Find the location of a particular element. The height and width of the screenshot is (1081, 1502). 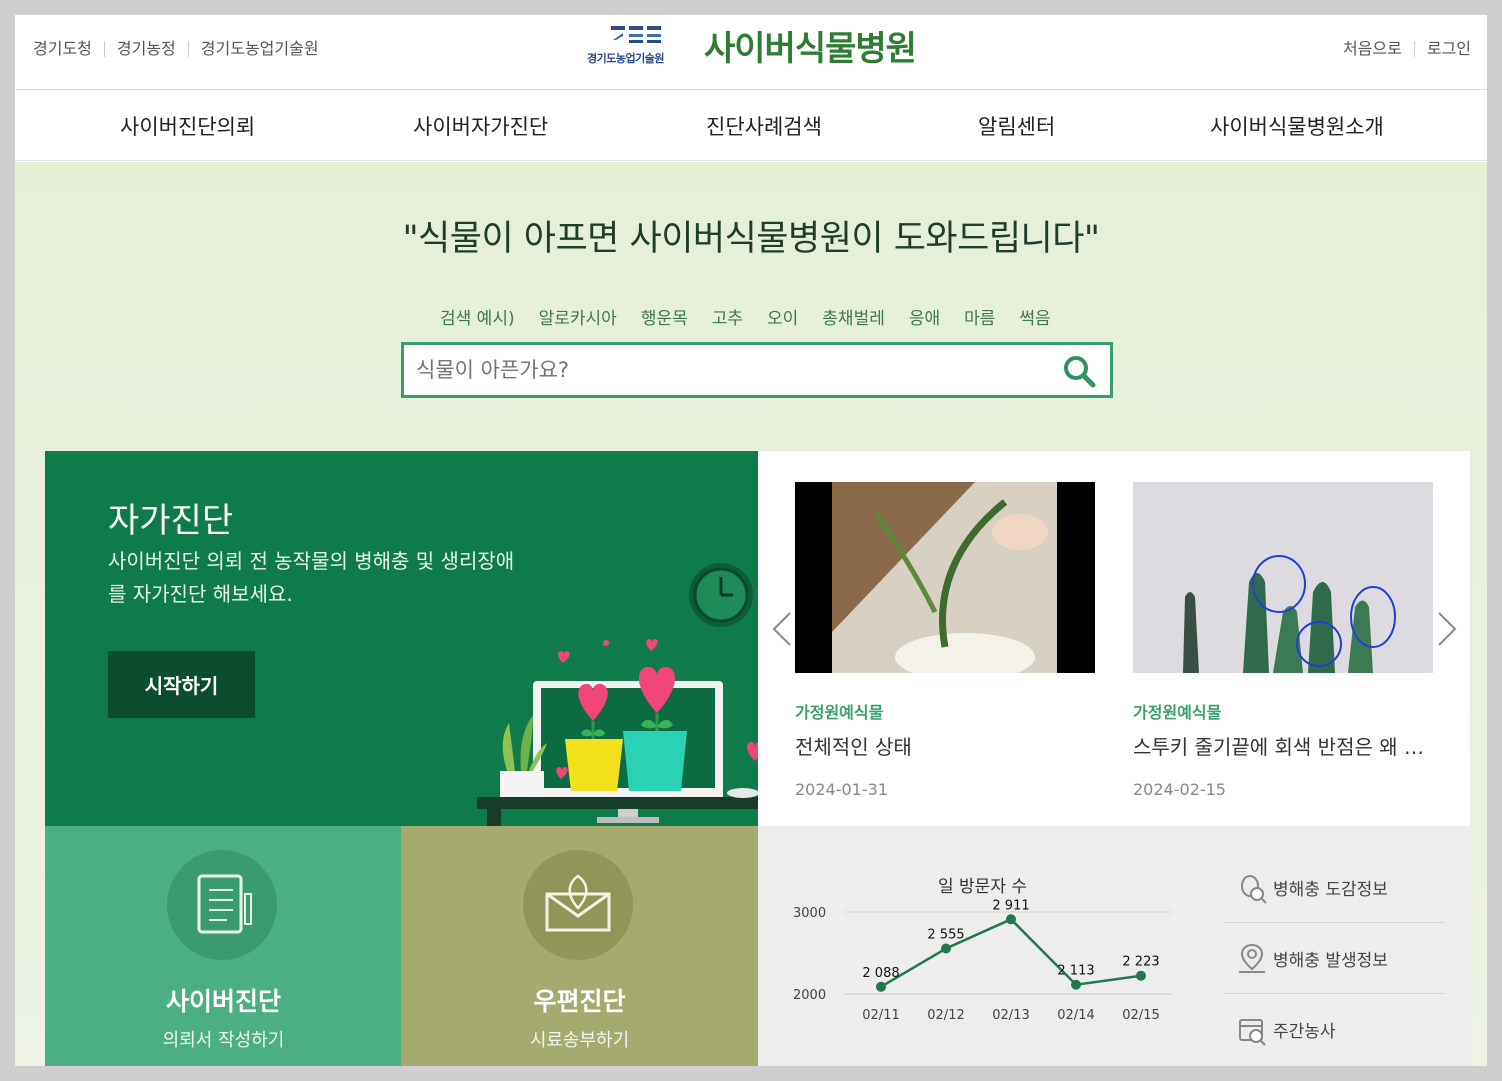

case-card: 가정원예식물 전체적인 상태 2024-01-31 is located at coordinates (945, 640).